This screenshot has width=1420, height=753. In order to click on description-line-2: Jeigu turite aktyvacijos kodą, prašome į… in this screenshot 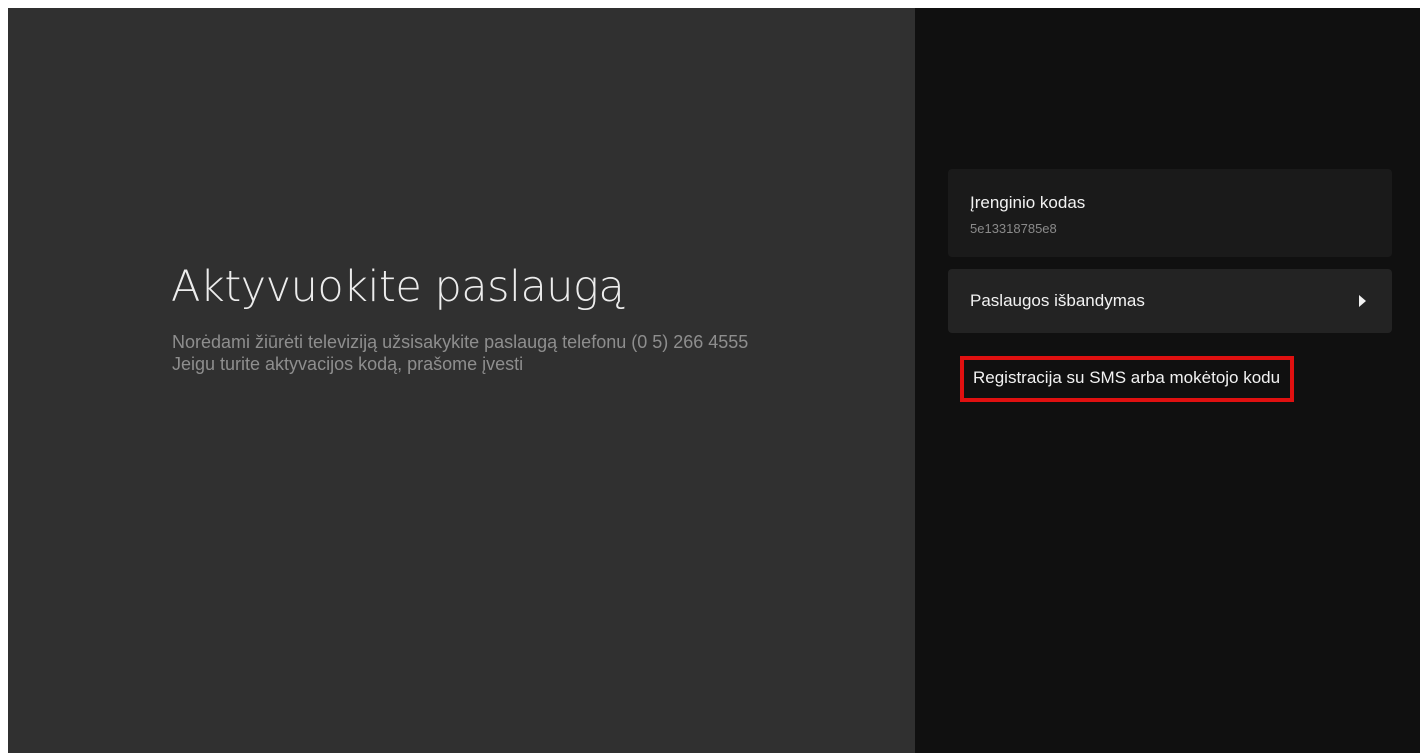, I will do `click(348, 364)`.